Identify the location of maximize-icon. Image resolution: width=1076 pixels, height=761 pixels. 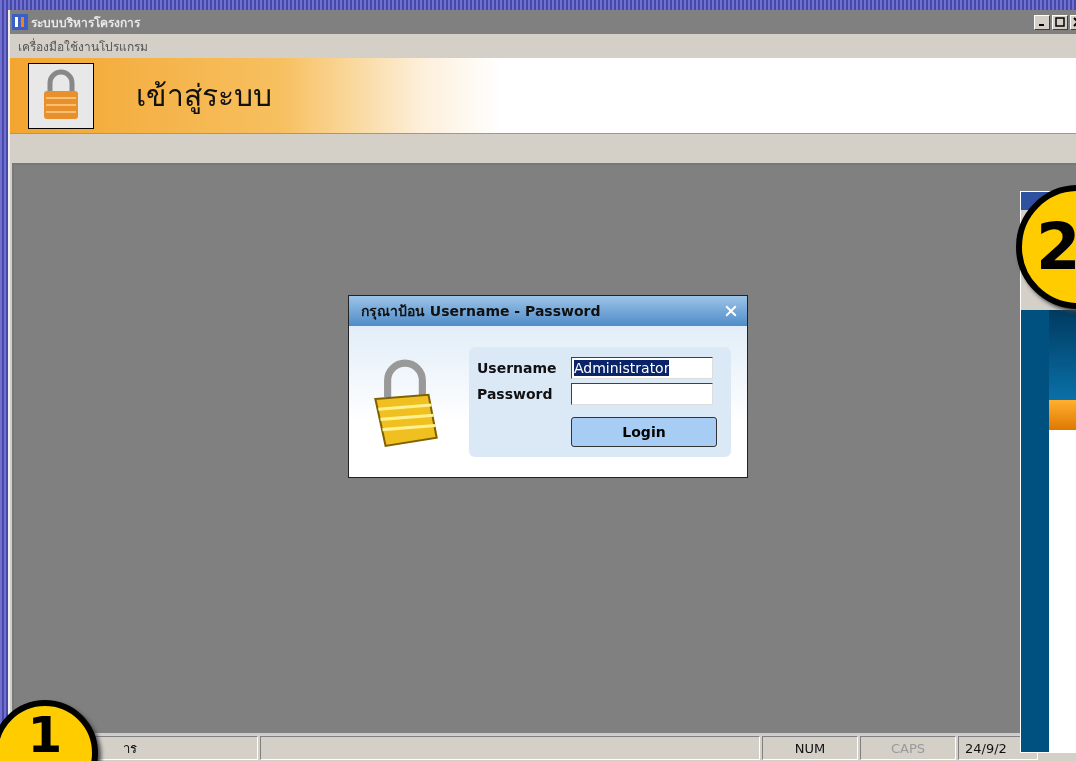
(1060, 22).